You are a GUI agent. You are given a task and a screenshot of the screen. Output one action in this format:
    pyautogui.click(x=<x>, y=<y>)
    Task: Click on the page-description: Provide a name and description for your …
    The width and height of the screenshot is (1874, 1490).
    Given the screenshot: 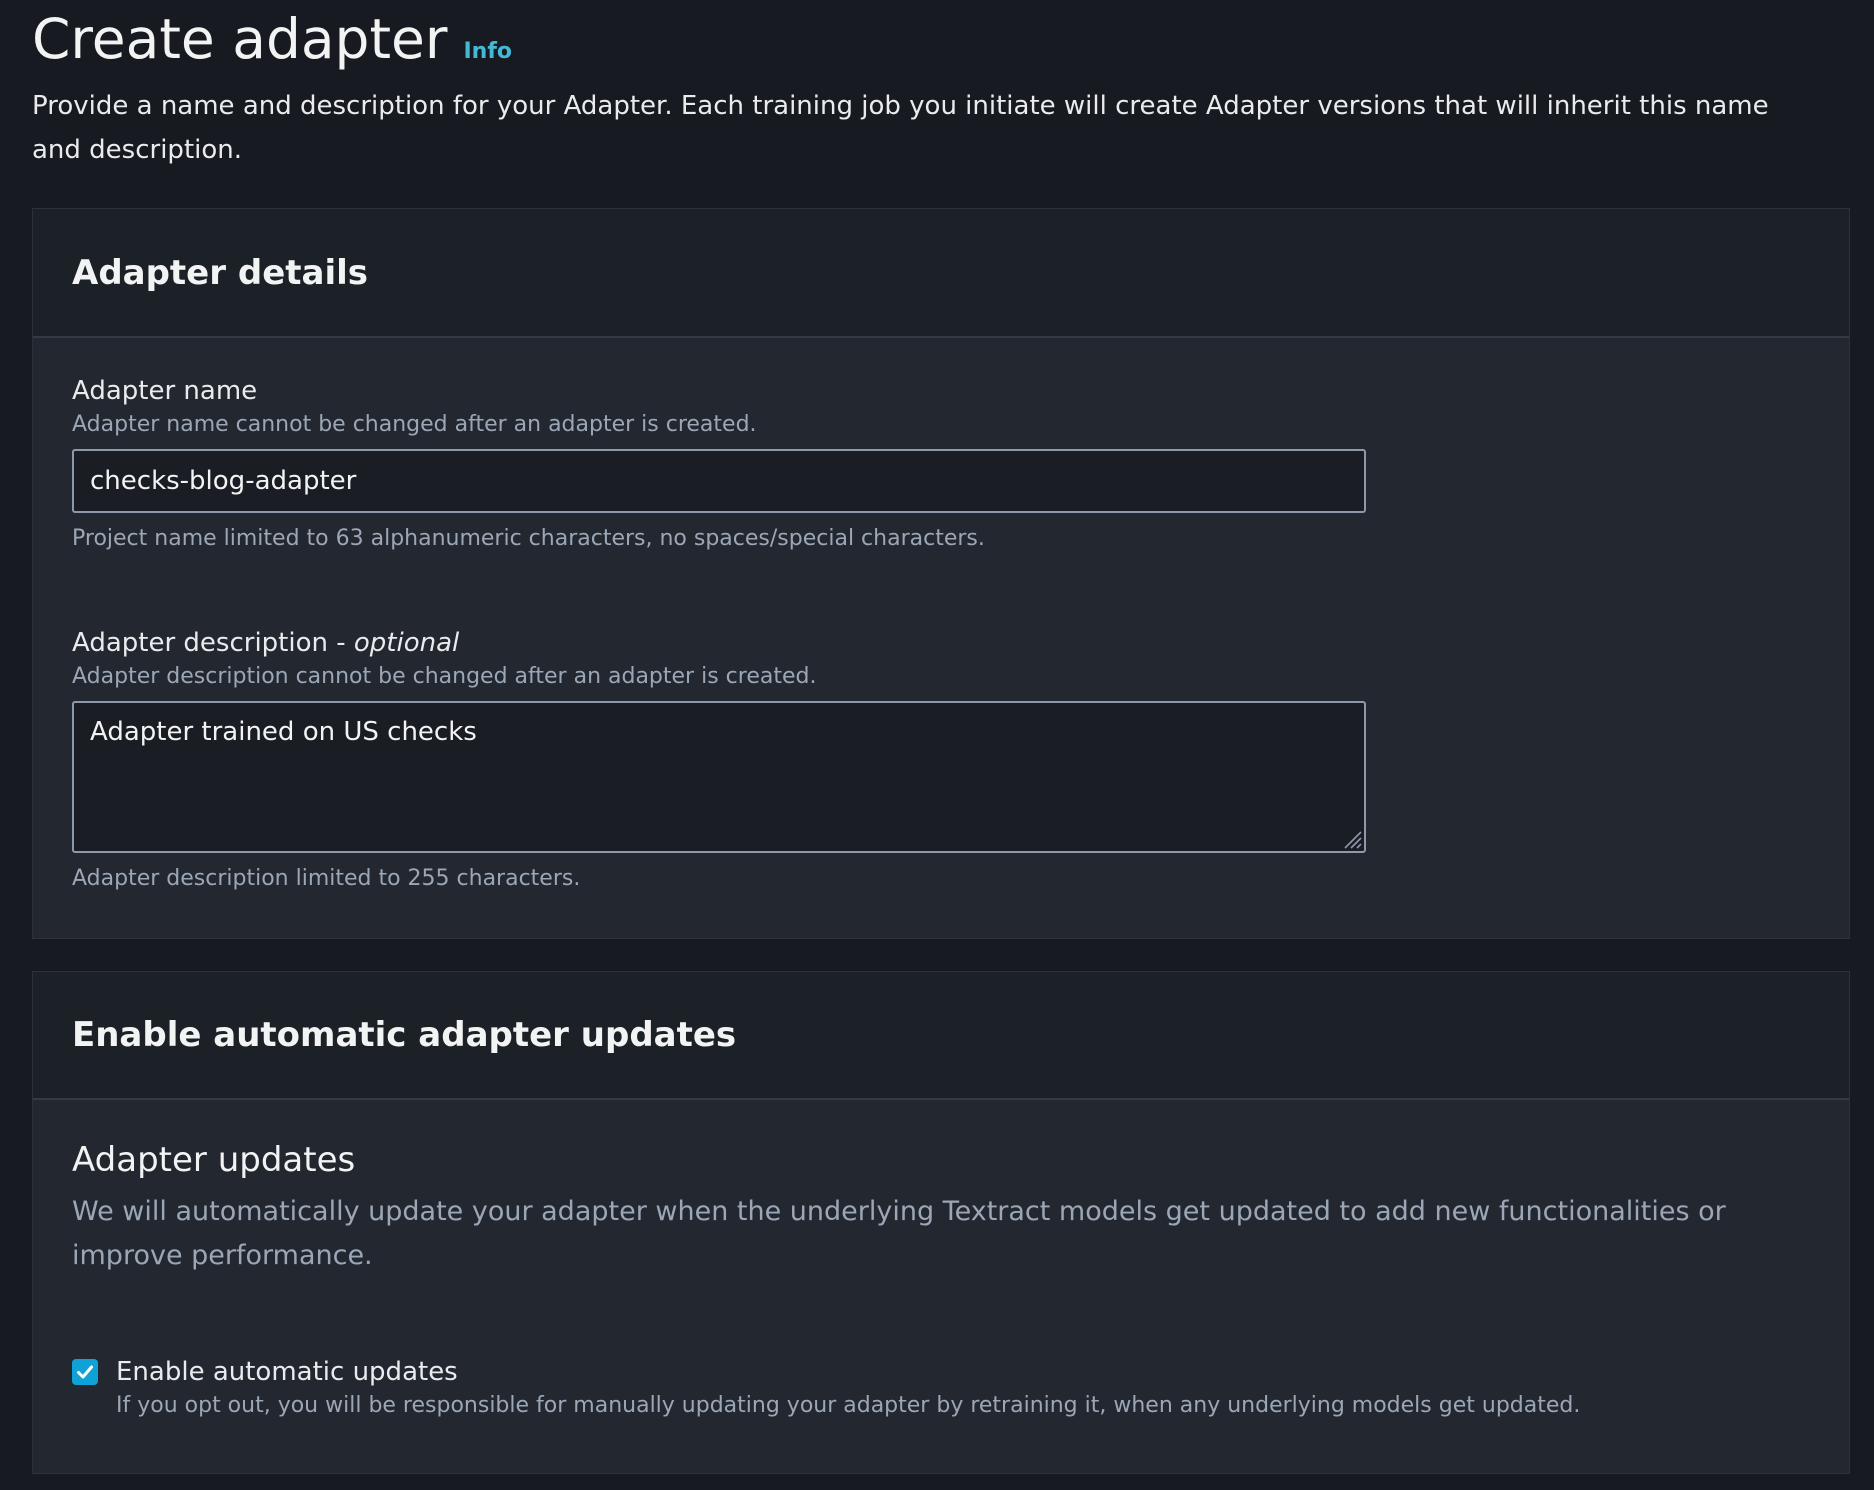 What is the action you would take?
    pyautogui.click(x=900, y=128)
    